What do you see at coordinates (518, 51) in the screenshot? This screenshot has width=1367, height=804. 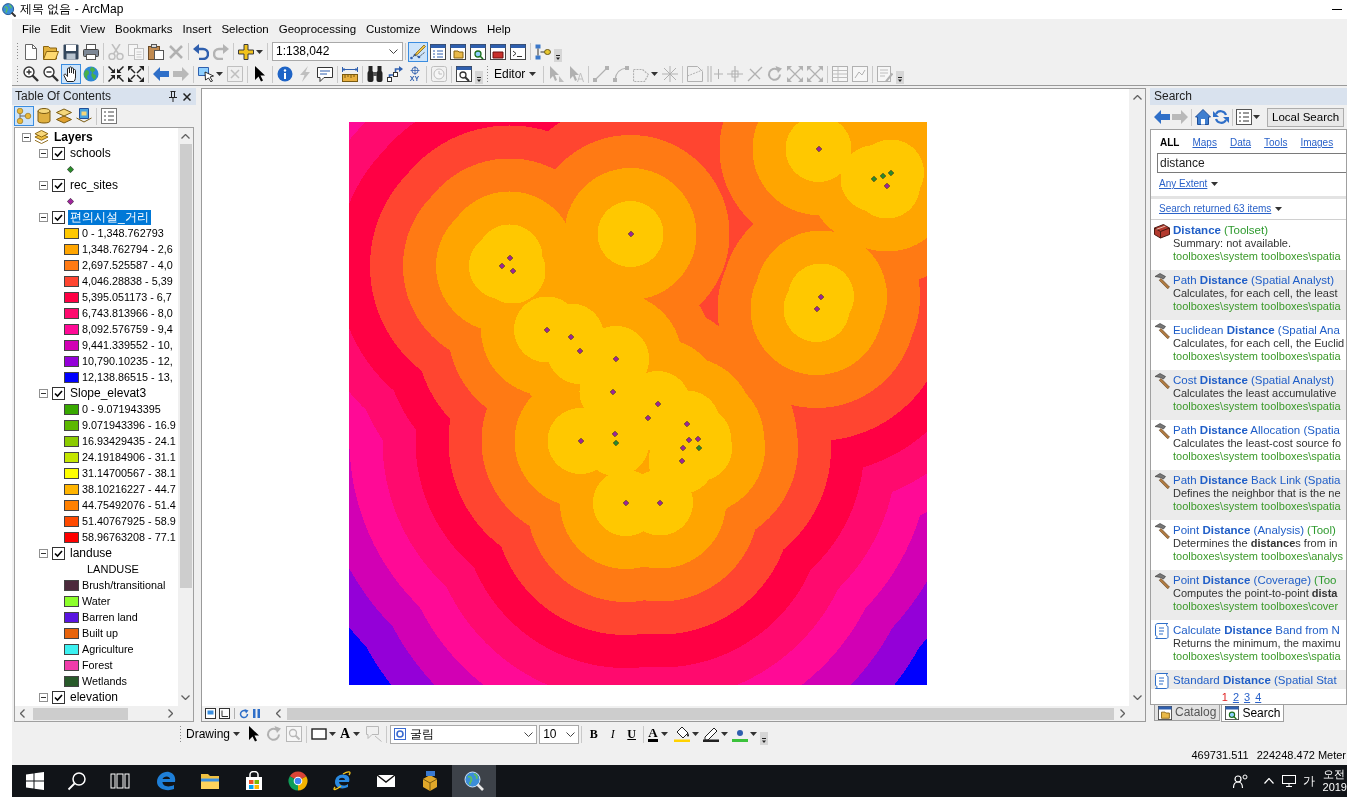 I see `command-window-icon` at bounding box center [518, 51].